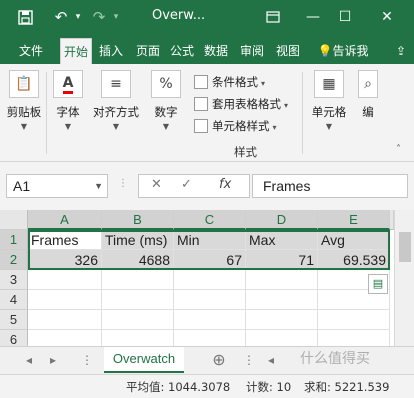 The width and height of the screenshot is (414, 398). I want to click on lightbulb-icon: 💡, so click(325, 51).